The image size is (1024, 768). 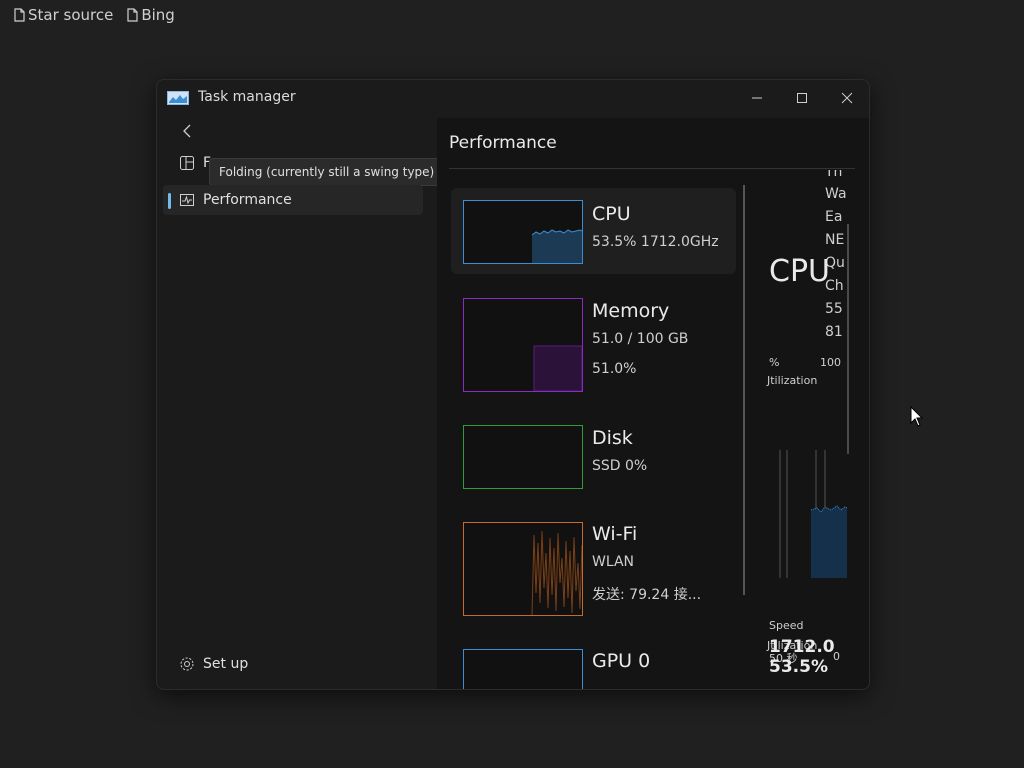 What do you see at coordinates (187, 664) in the screenshot?
I see `gear-icon` at bounding box center [187, 664].